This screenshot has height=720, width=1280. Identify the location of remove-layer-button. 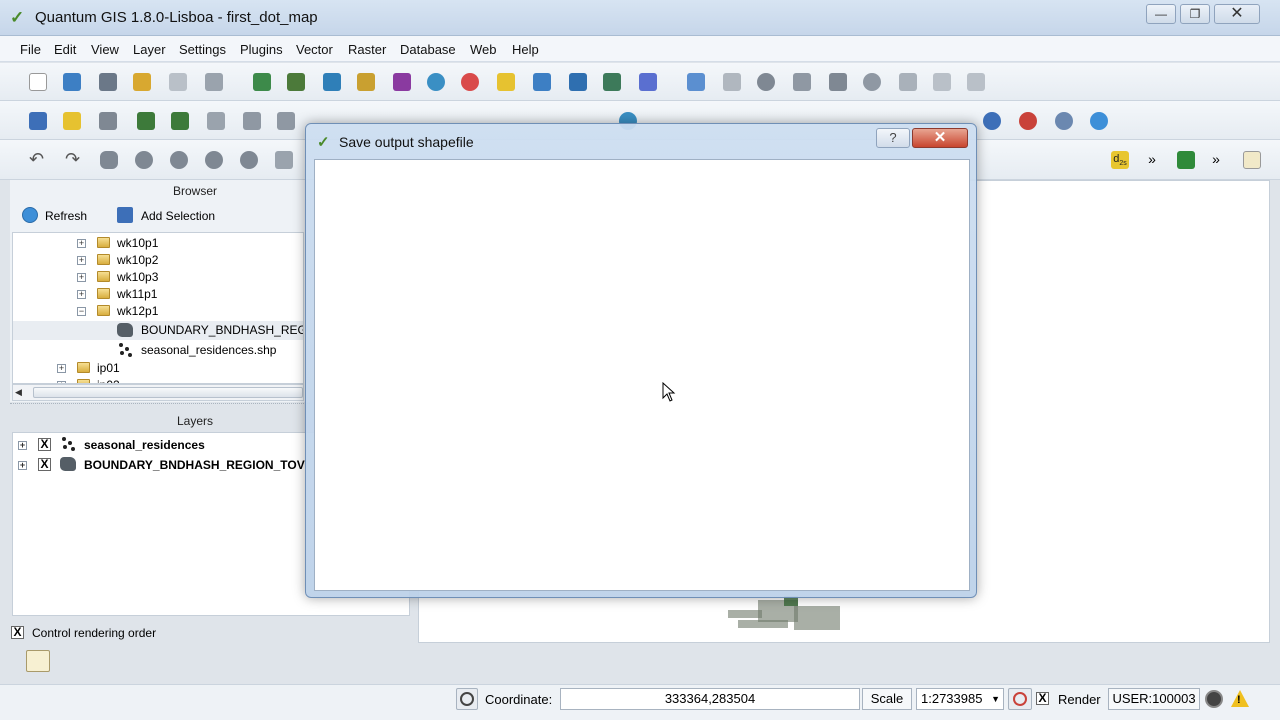
(542, 82).